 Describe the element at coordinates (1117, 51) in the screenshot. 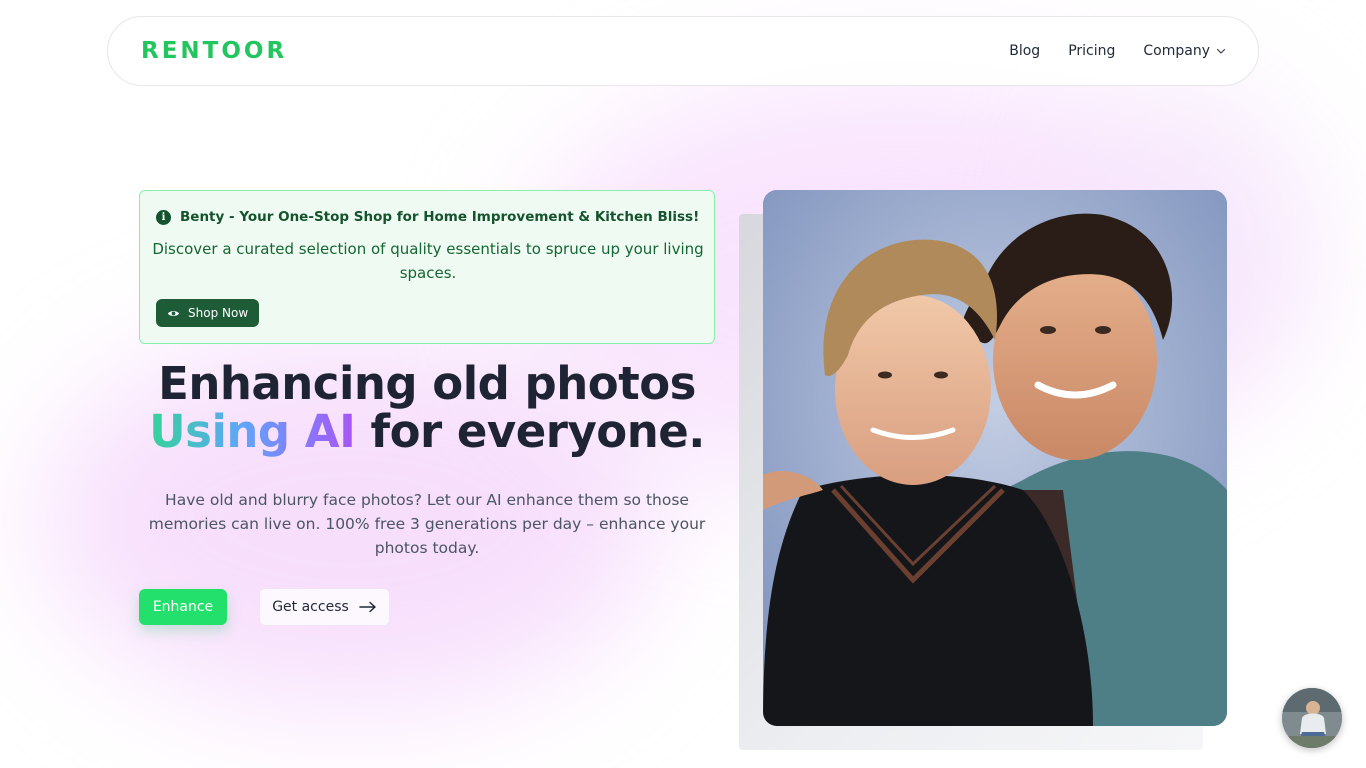

I see `nav-links: Blog Pricing Company` at that location.